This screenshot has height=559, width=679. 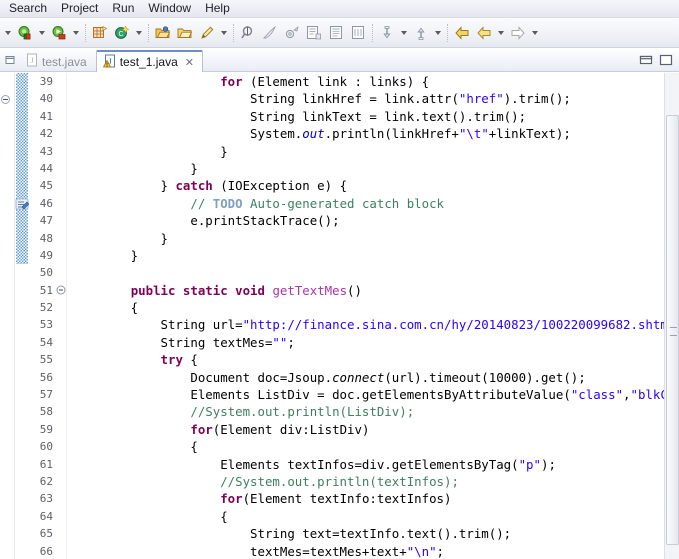 I want to click on next-annotation-button-dropdown-arrow, so click(x=404, y=33).